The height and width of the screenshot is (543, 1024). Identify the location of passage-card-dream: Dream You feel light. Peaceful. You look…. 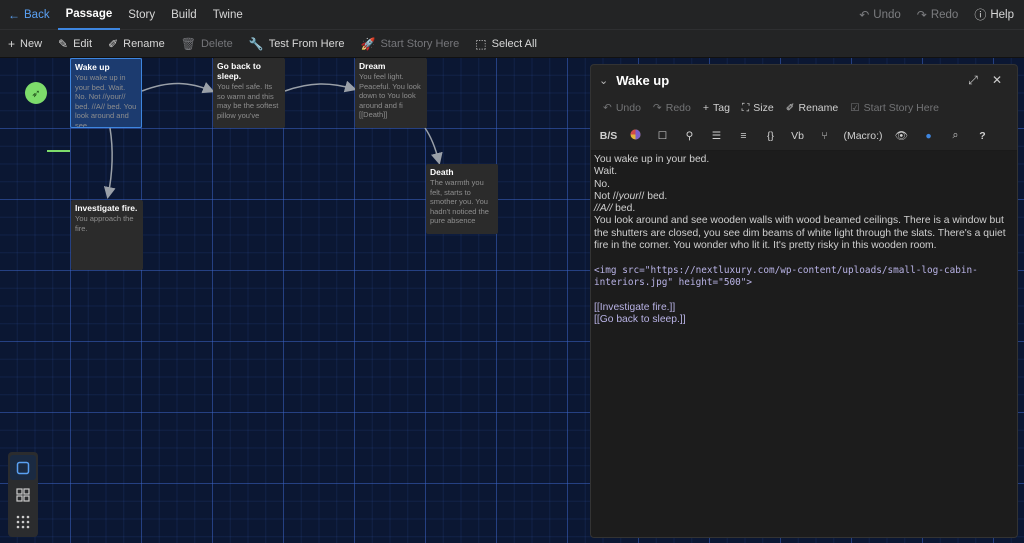
(391, 93).